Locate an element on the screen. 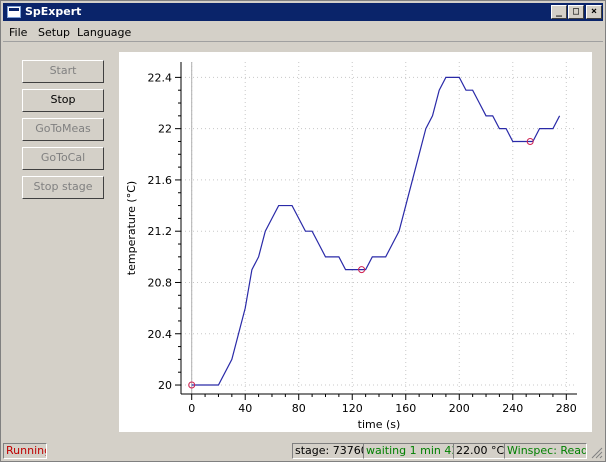  y-axis-label: temperature (°C) is located at coordinates (131, 228).